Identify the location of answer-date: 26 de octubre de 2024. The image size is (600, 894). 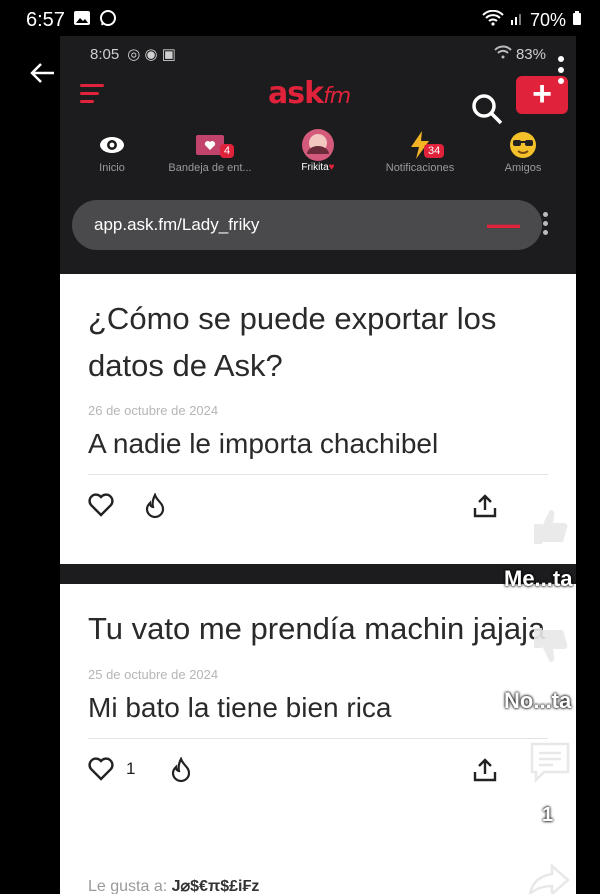
(153, 410).